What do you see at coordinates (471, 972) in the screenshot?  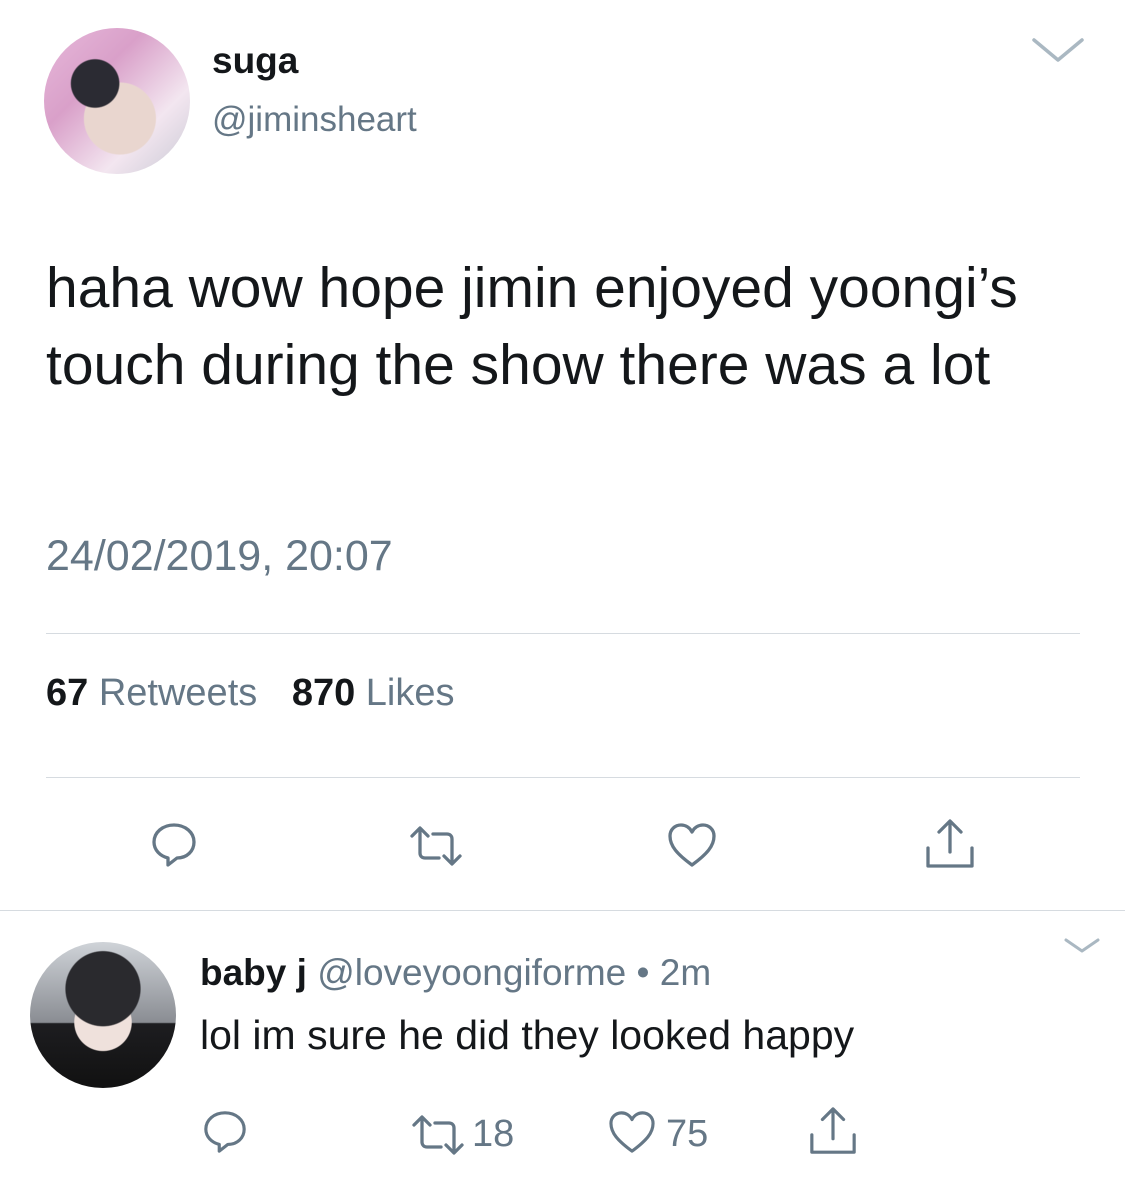 I see `reply-author-handle: @loveyoongiforme` at bounding box center [471, 972].